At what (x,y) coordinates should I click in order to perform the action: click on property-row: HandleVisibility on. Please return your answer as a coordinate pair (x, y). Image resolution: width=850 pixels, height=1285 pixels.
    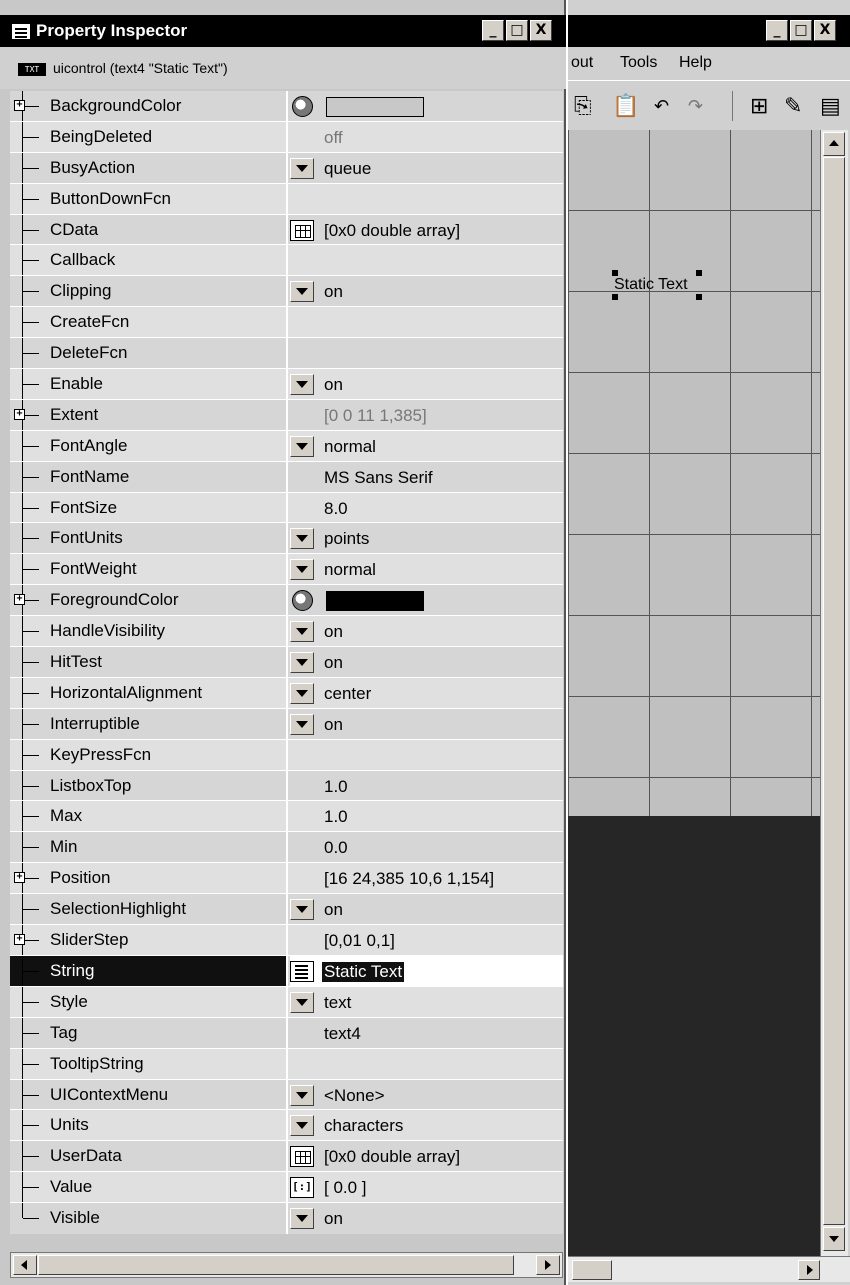
    Looking at the image, I should click on (286, 632).